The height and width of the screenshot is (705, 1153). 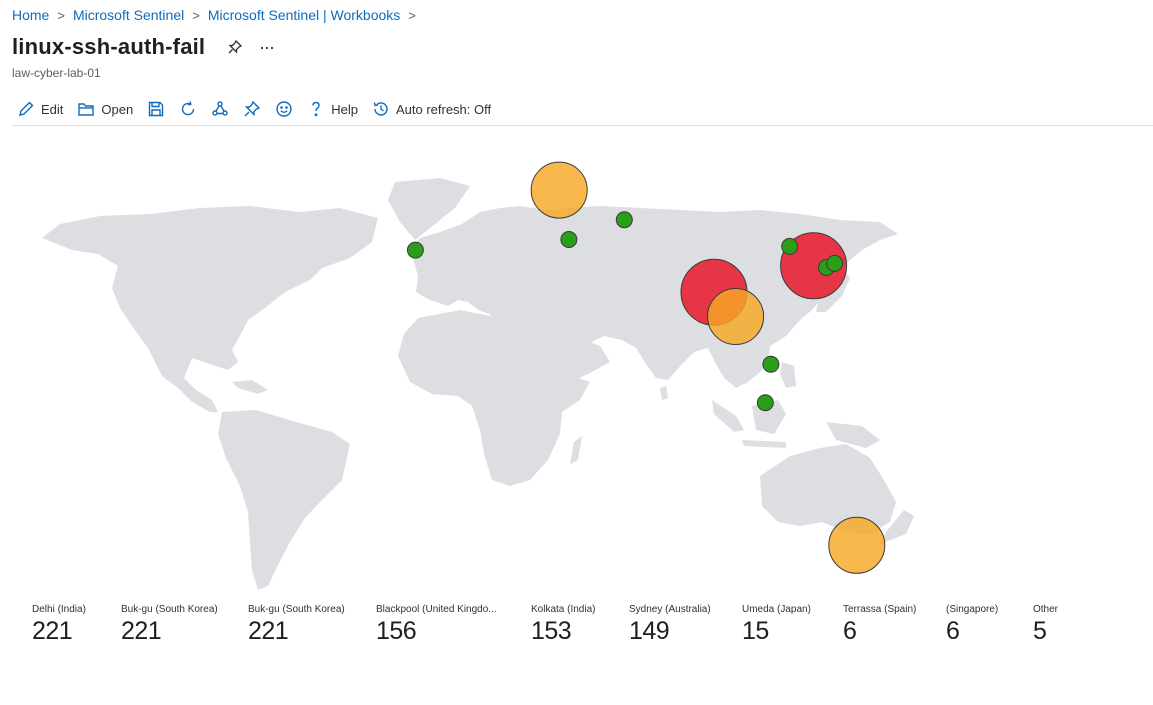 I want to click on refresh-icon, so click(x=188, y=108).